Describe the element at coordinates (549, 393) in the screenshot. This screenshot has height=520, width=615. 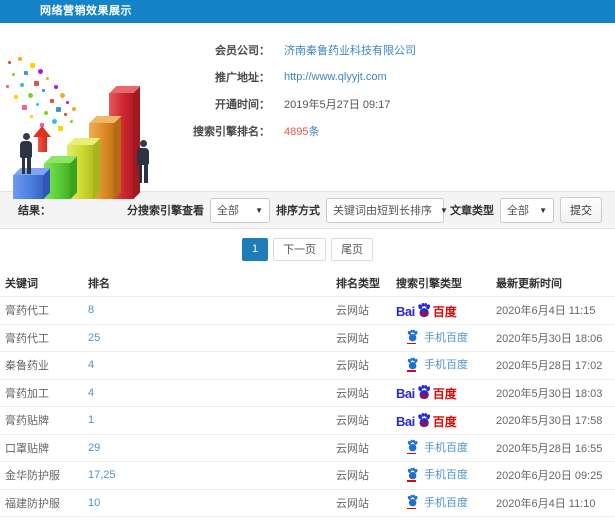
I see `updated-time-cell: 2020年5月30日 18:03` at that location.